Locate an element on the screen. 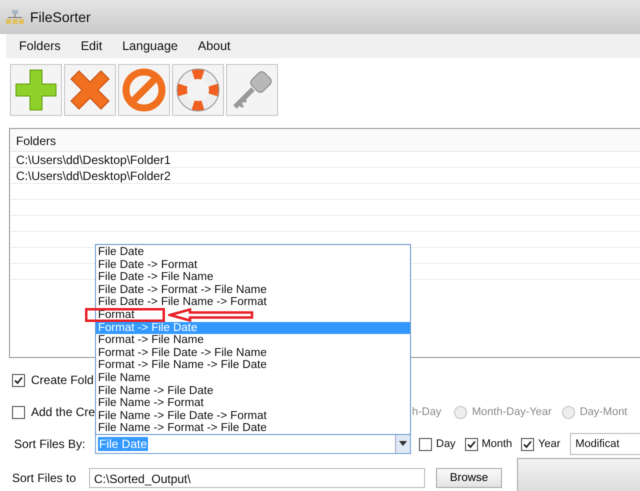  column-header: Folders is located at coordinates (325, 140).